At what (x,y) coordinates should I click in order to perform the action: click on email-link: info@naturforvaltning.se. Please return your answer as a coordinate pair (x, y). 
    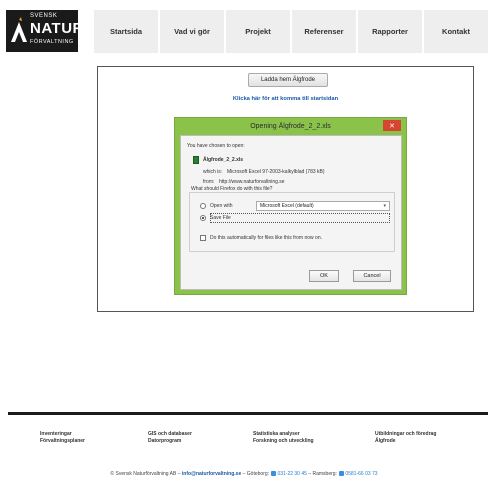
    Looking at the image, I should click on (211, 474).